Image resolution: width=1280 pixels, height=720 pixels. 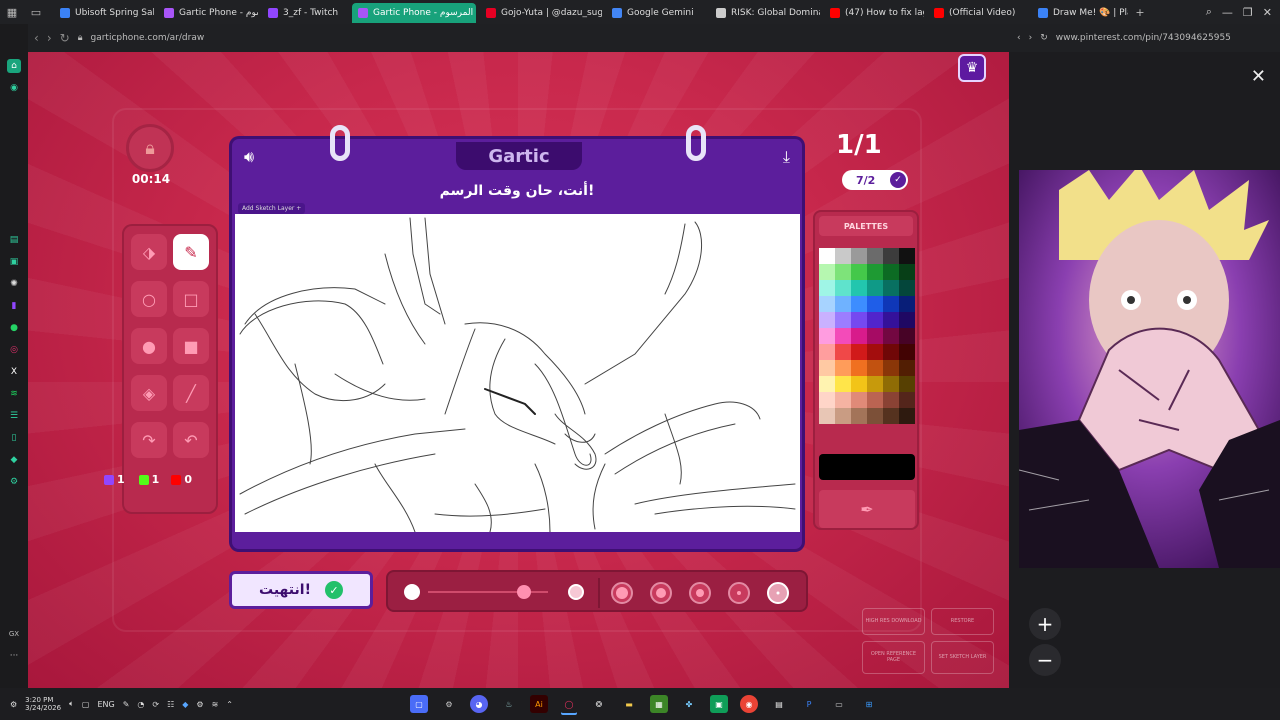 I want to click on chevron-down-icon: ✓, so click(x=898, y=180).